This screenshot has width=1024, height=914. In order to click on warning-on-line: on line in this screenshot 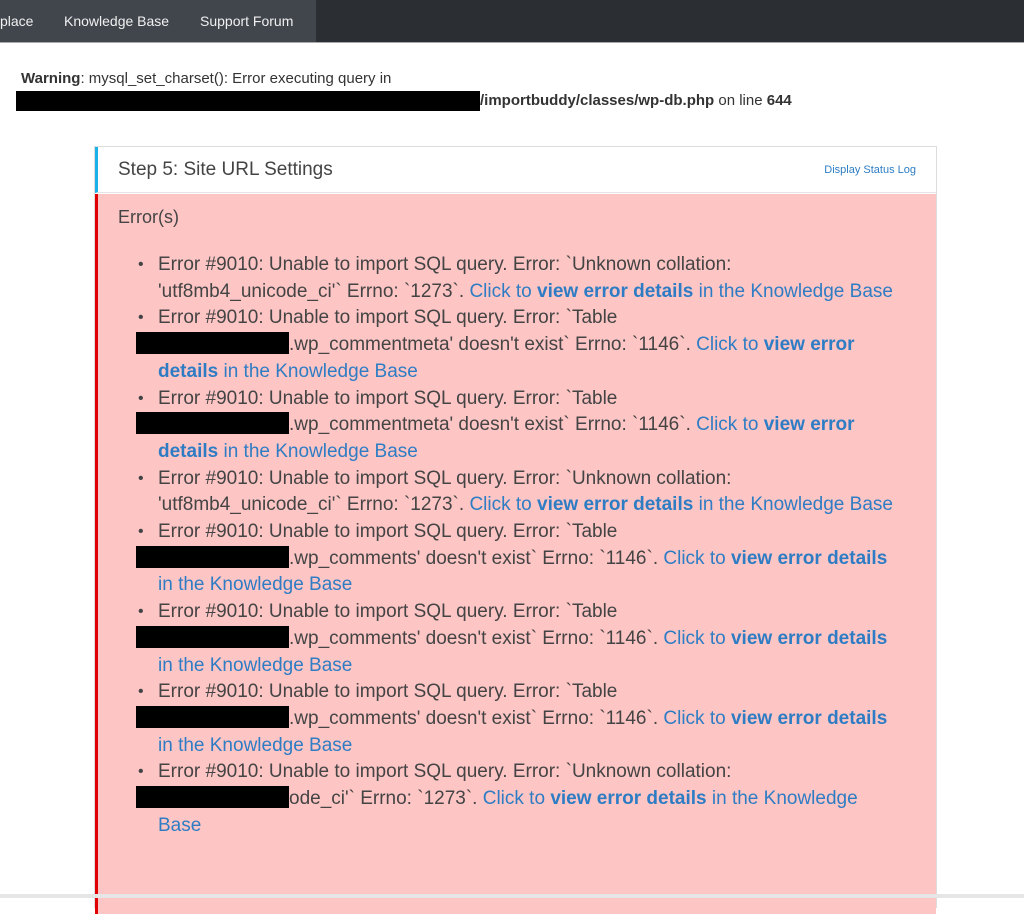, I will do `click(740, 100)`.